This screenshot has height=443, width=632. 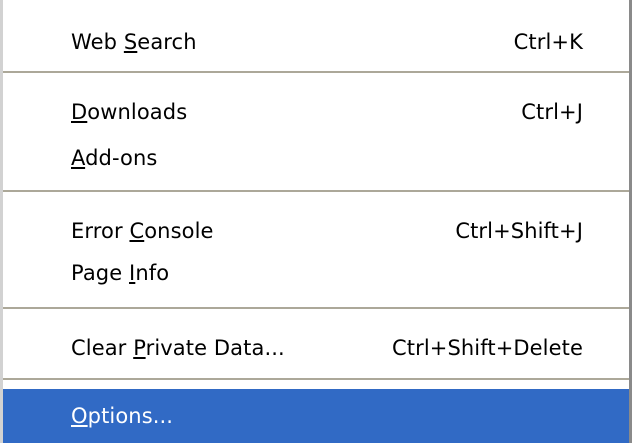 I want to click on menu-item-page-info: Page Info, so click(x=316, y=273).